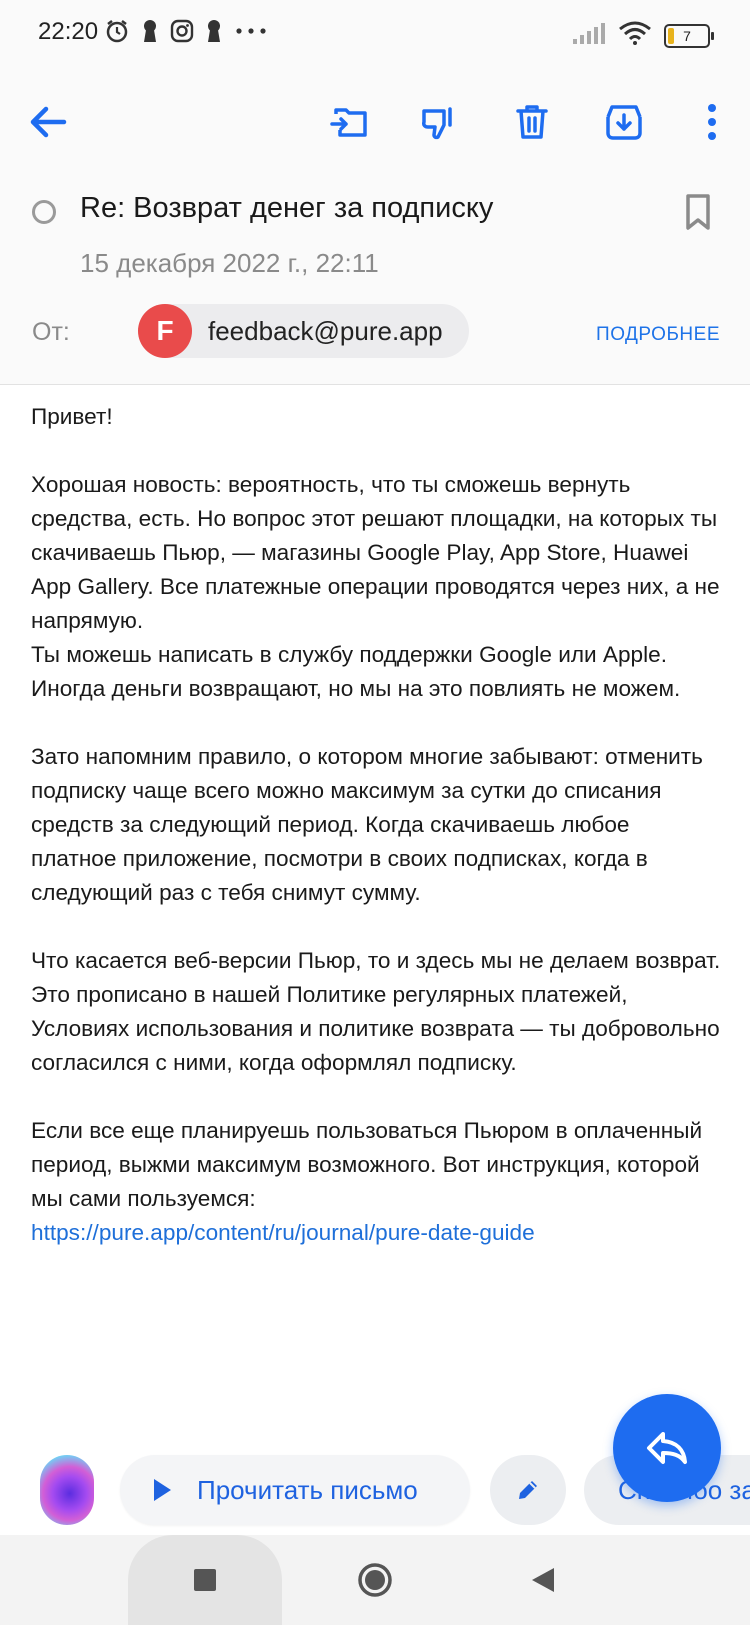  I want to click on back-arrow-icon, so click(48, 122).